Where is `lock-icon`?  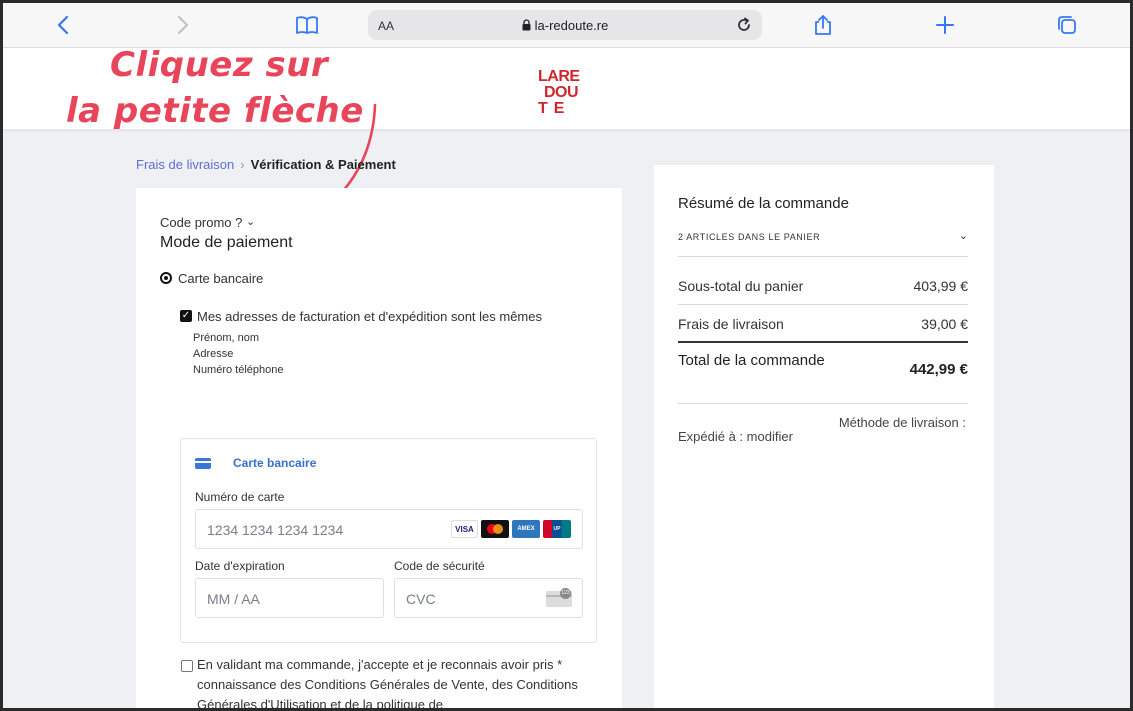 lock-icon is located at coordinates (526, 26).